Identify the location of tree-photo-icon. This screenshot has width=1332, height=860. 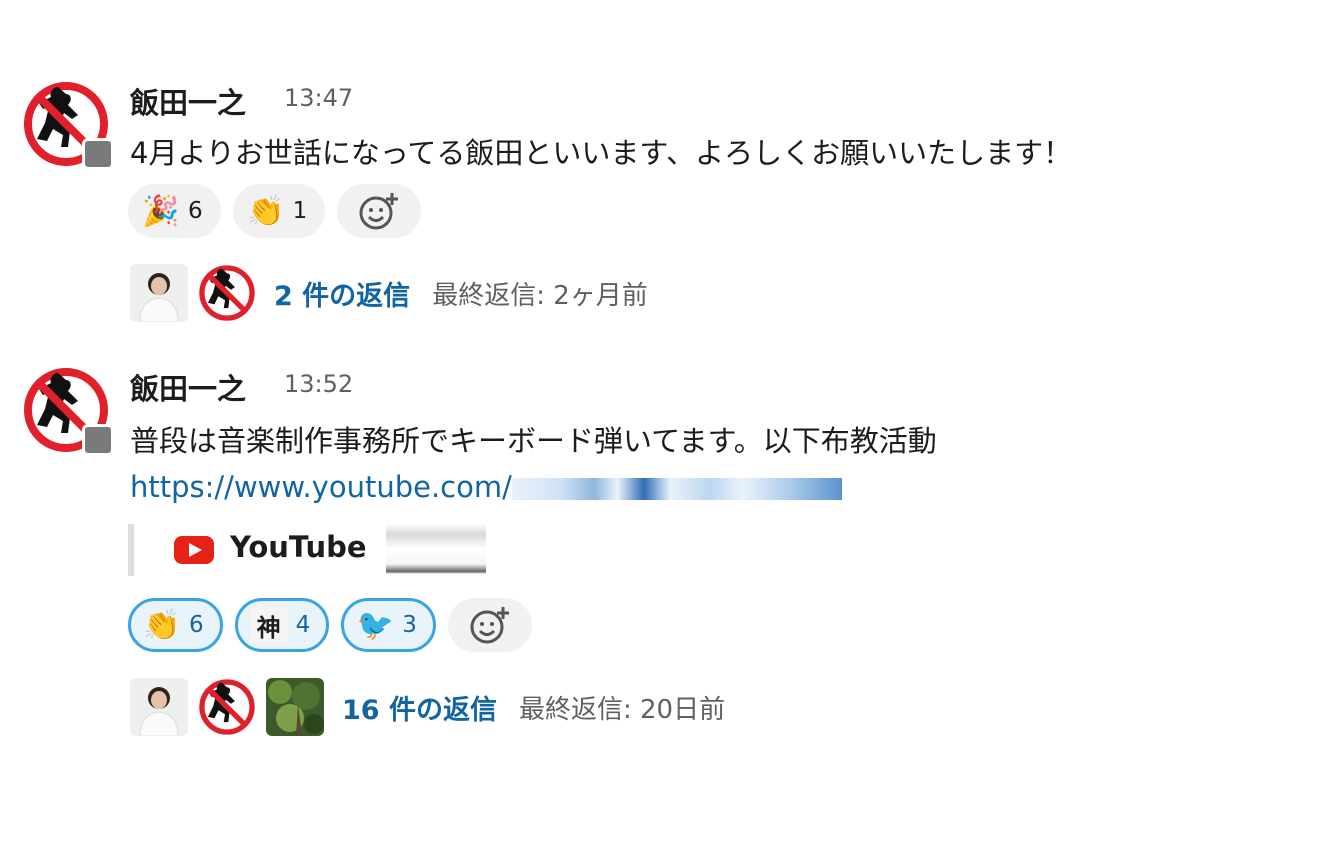
(295, 707).